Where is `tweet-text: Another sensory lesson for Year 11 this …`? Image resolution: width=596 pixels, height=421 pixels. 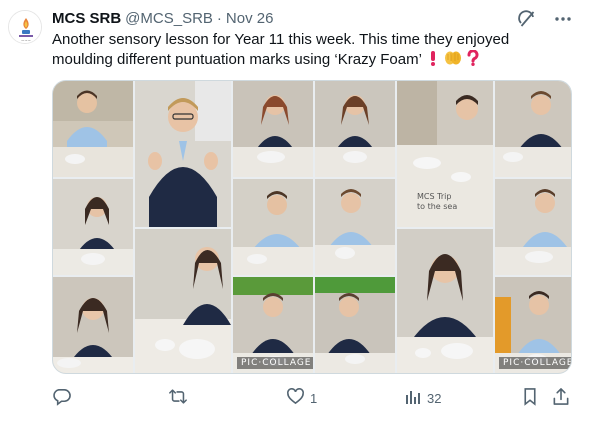
tweet-text: Another sensory lesson for Year 11 this … is located at coordinates (312, 51).